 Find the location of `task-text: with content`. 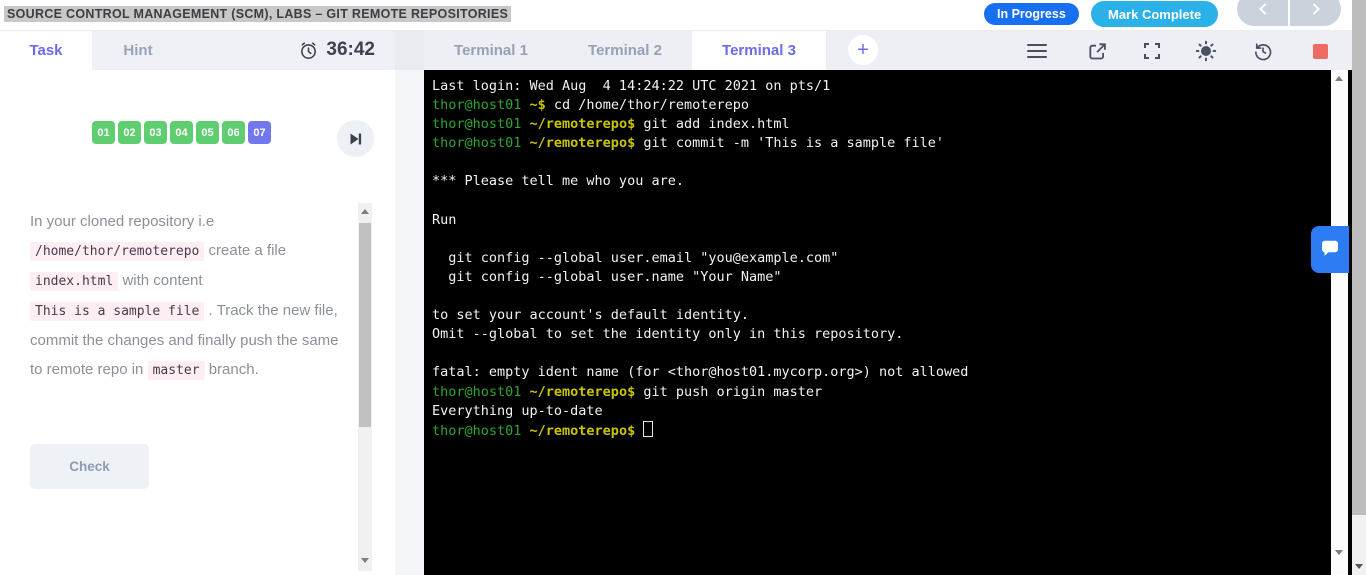

task-text: with content is located at coordinates (160, 280).